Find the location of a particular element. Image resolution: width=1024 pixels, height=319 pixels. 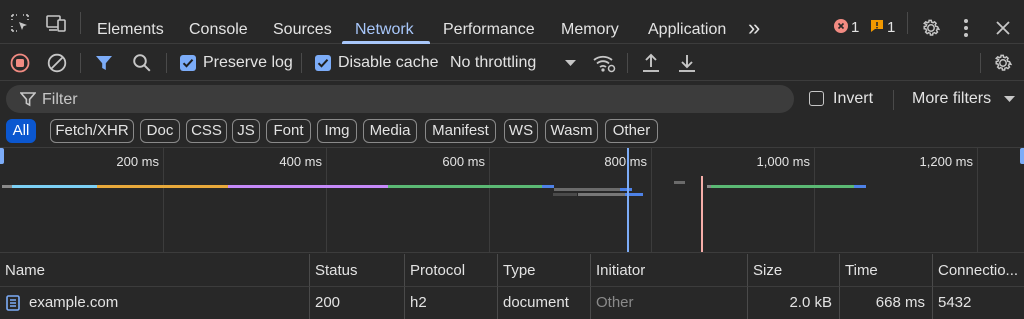

type-filter-media: Media is located at coordinates (390, 131).